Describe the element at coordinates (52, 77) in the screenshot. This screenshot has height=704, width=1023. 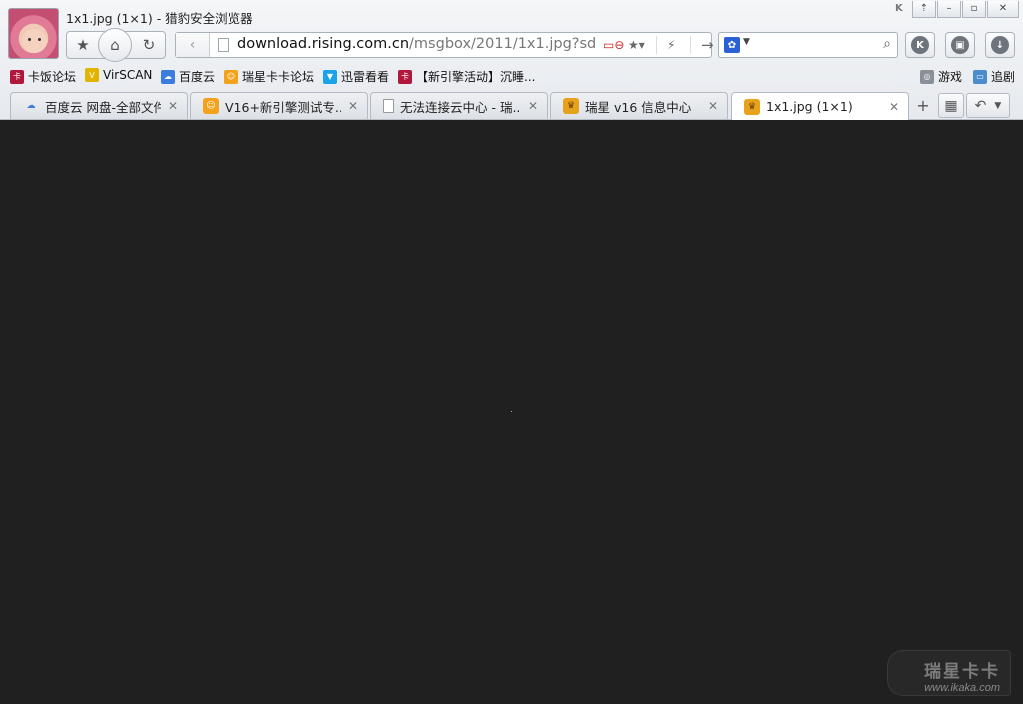
I see `bookmark-label: 卡饭论坛` at that location.